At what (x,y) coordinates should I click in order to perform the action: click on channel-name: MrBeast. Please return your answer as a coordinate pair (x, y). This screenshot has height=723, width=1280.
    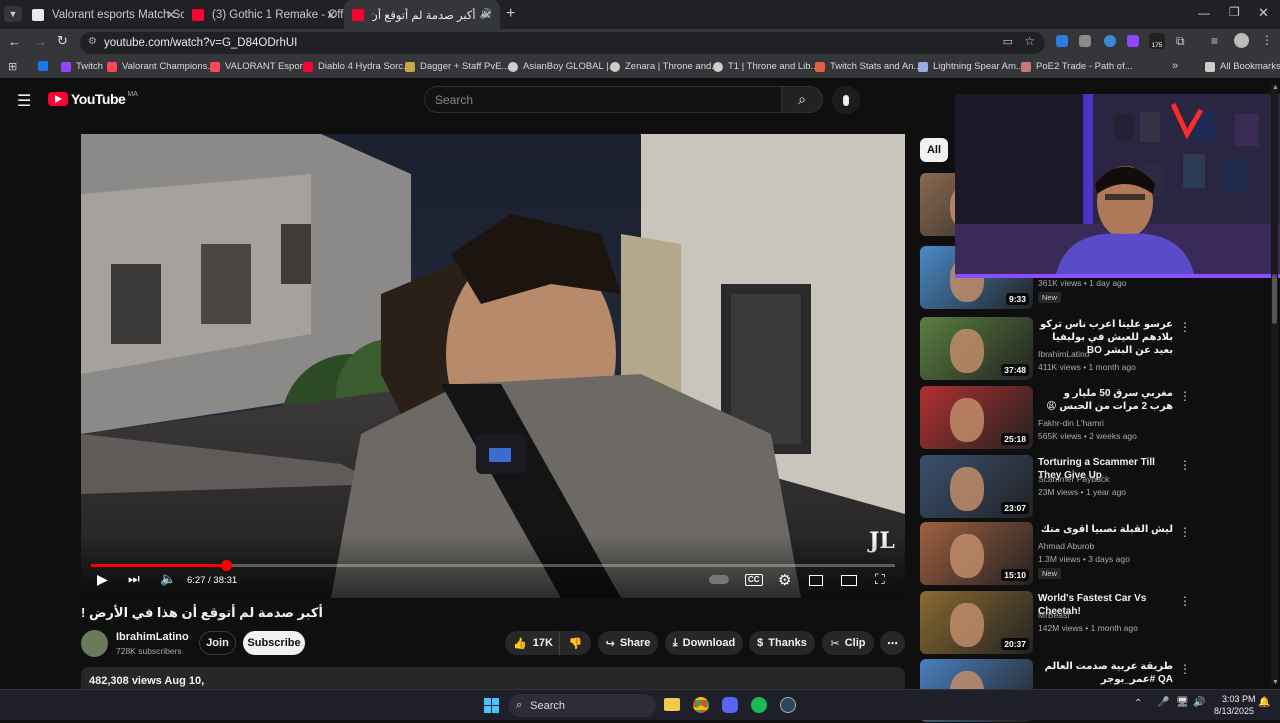
    Looking at the image, I should click on (1054, 615).